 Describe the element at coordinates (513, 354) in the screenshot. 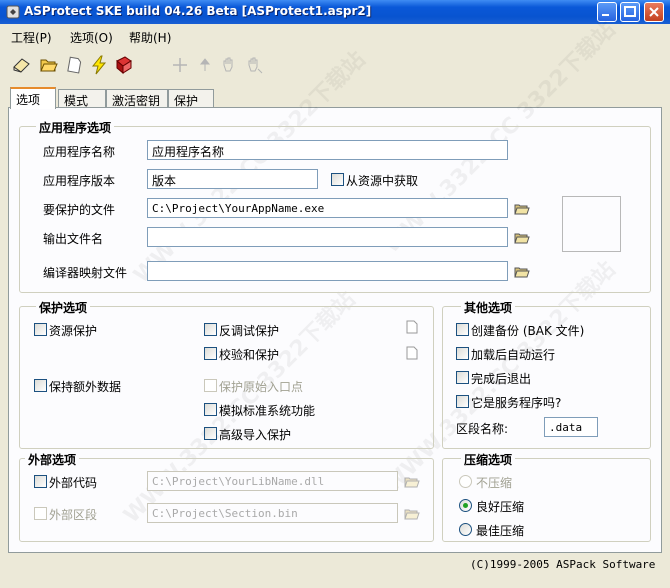

I see `autorun-label: 加载后自动运行` at that location.